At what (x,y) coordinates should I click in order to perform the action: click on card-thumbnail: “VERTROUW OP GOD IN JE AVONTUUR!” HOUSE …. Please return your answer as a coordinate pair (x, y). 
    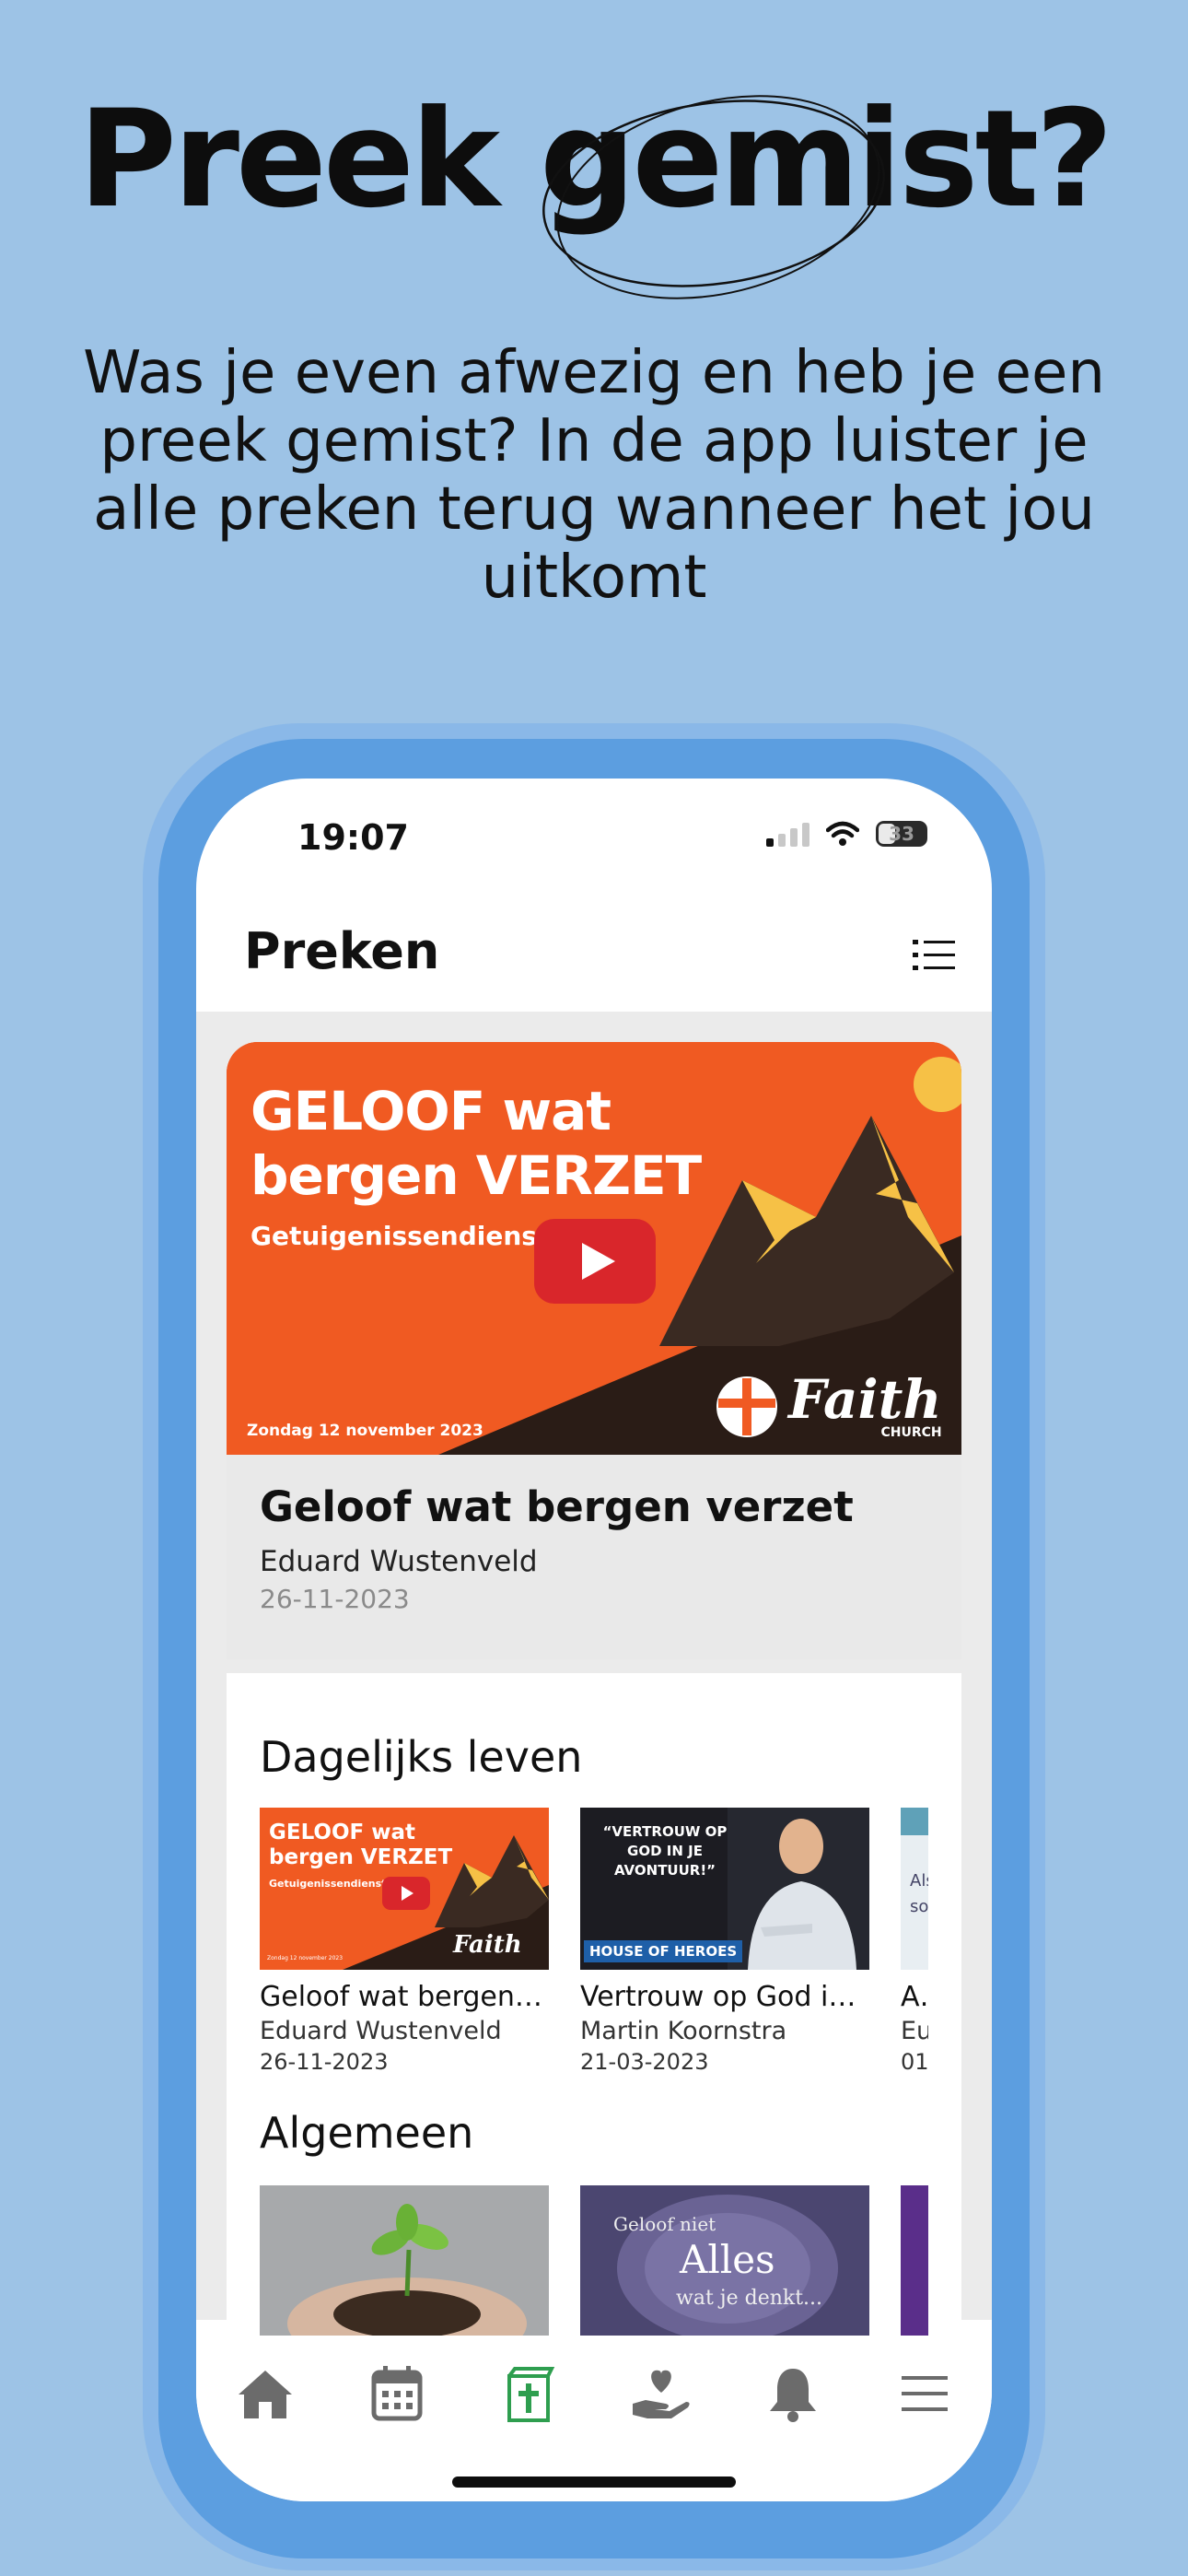
    Looking at the image, I should click on (724, 1889).